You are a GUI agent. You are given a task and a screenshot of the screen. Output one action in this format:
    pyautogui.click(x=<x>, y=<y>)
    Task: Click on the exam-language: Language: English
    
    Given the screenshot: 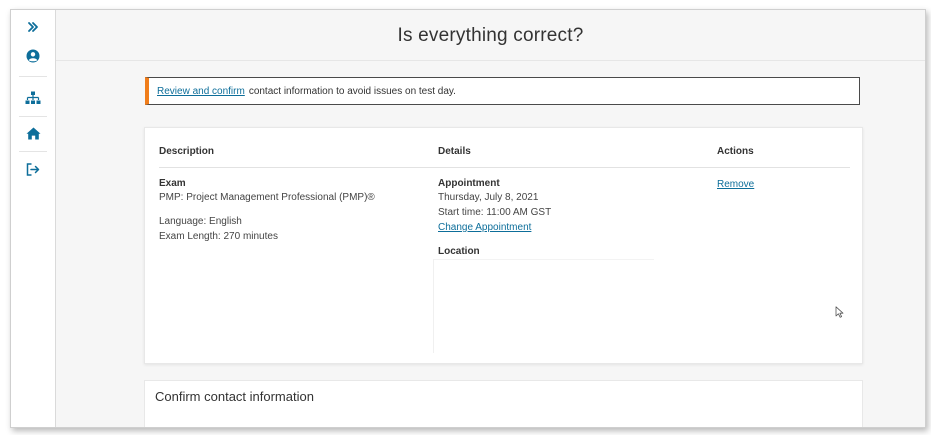 What is the action you would take?
    pyautogui.click(x=200, y=221)
    